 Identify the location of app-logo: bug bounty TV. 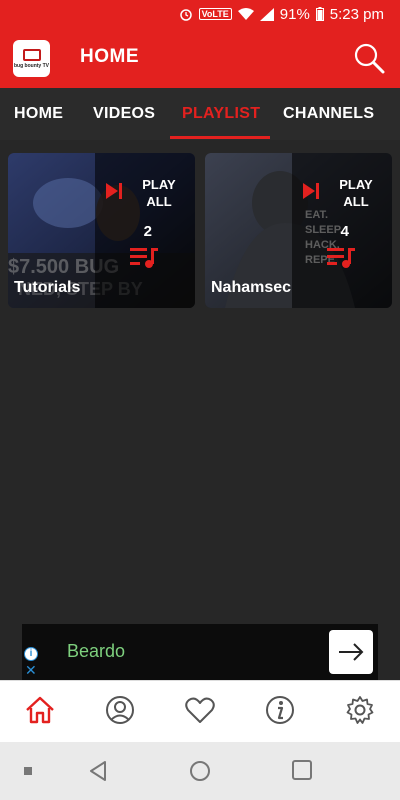
(31, 58).